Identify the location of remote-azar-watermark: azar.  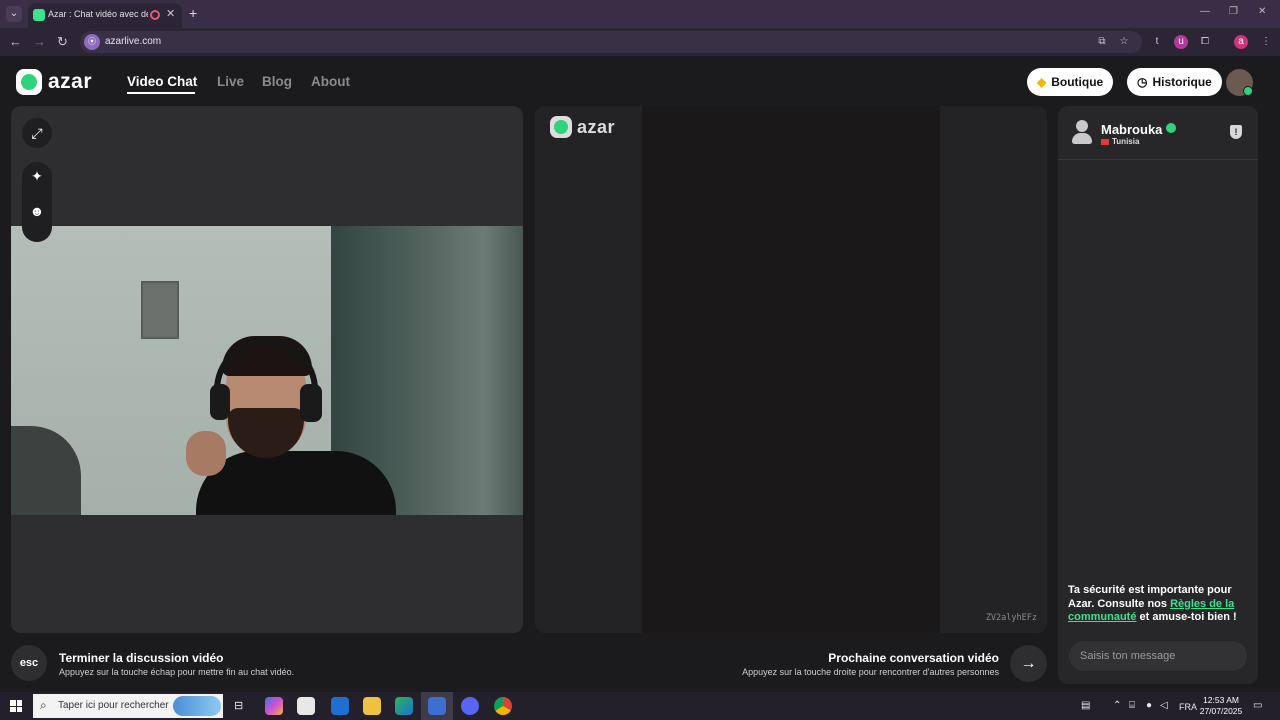
(582, 127).